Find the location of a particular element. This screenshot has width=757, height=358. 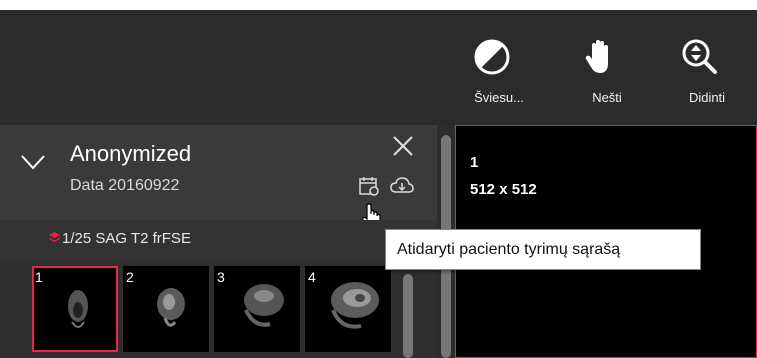

tool-pan-label: Nešti is located at coordinates (607, 97).